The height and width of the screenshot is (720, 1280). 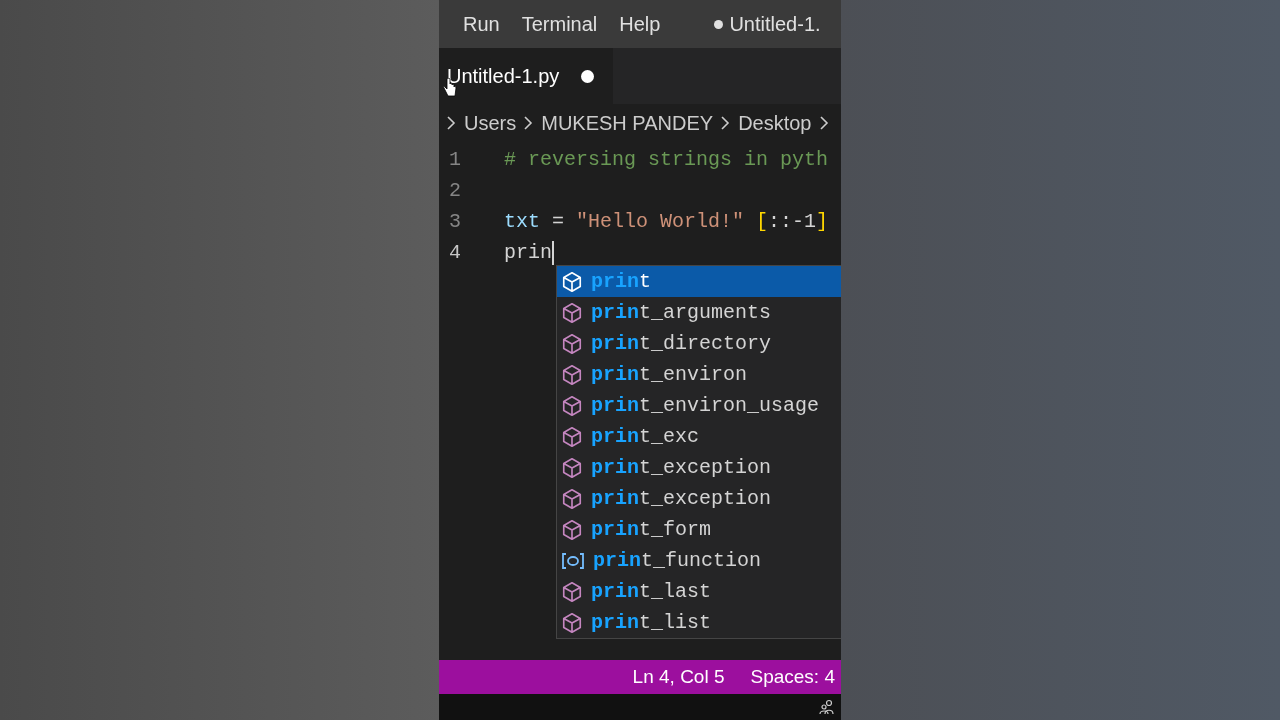 I want to click on suggestion-label: print_exc, so click(x=645, y=436).